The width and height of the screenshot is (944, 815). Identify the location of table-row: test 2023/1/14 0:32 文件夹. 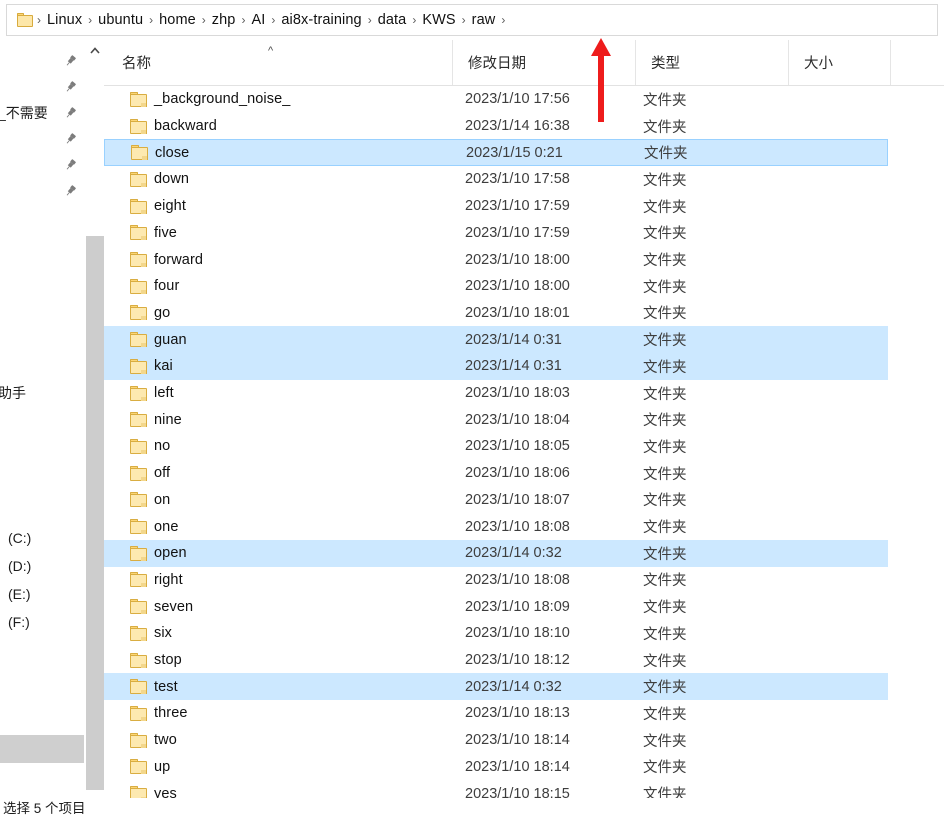
(496, 687).